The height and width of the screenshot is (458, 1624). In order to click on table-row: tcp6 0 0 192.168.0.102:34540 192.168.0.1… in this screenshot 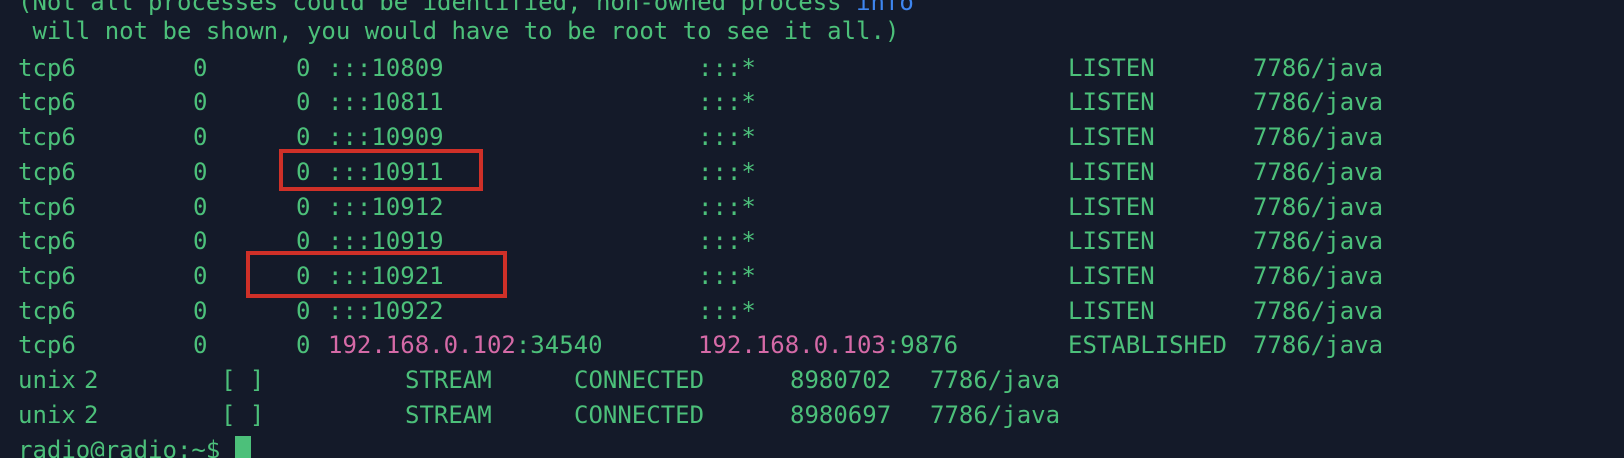, I will do `click(691, 345)`.